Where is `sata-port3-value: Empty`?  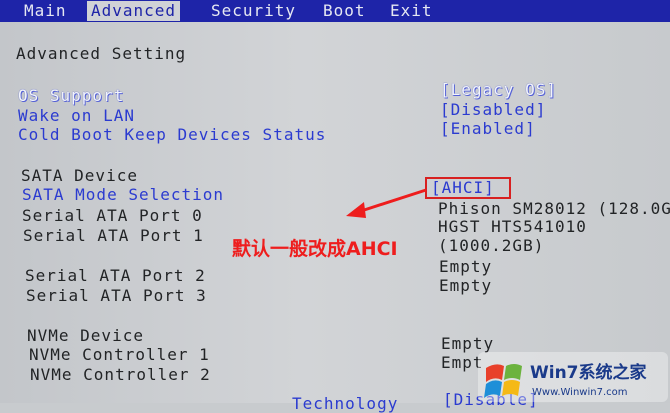 sata-port3-value: Empty is located at coordinates (466, 285).